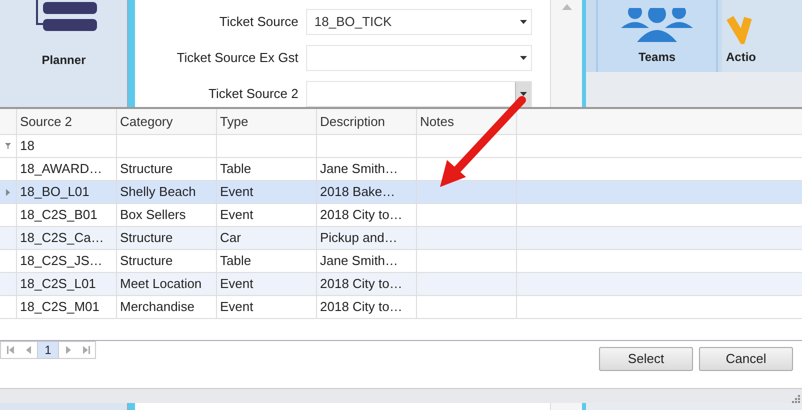 The height and width of the screenshot is (410, 802). Describe the element at coordinates (762, 36) in the screenshot. I see `tile-button: Actio` at that location.